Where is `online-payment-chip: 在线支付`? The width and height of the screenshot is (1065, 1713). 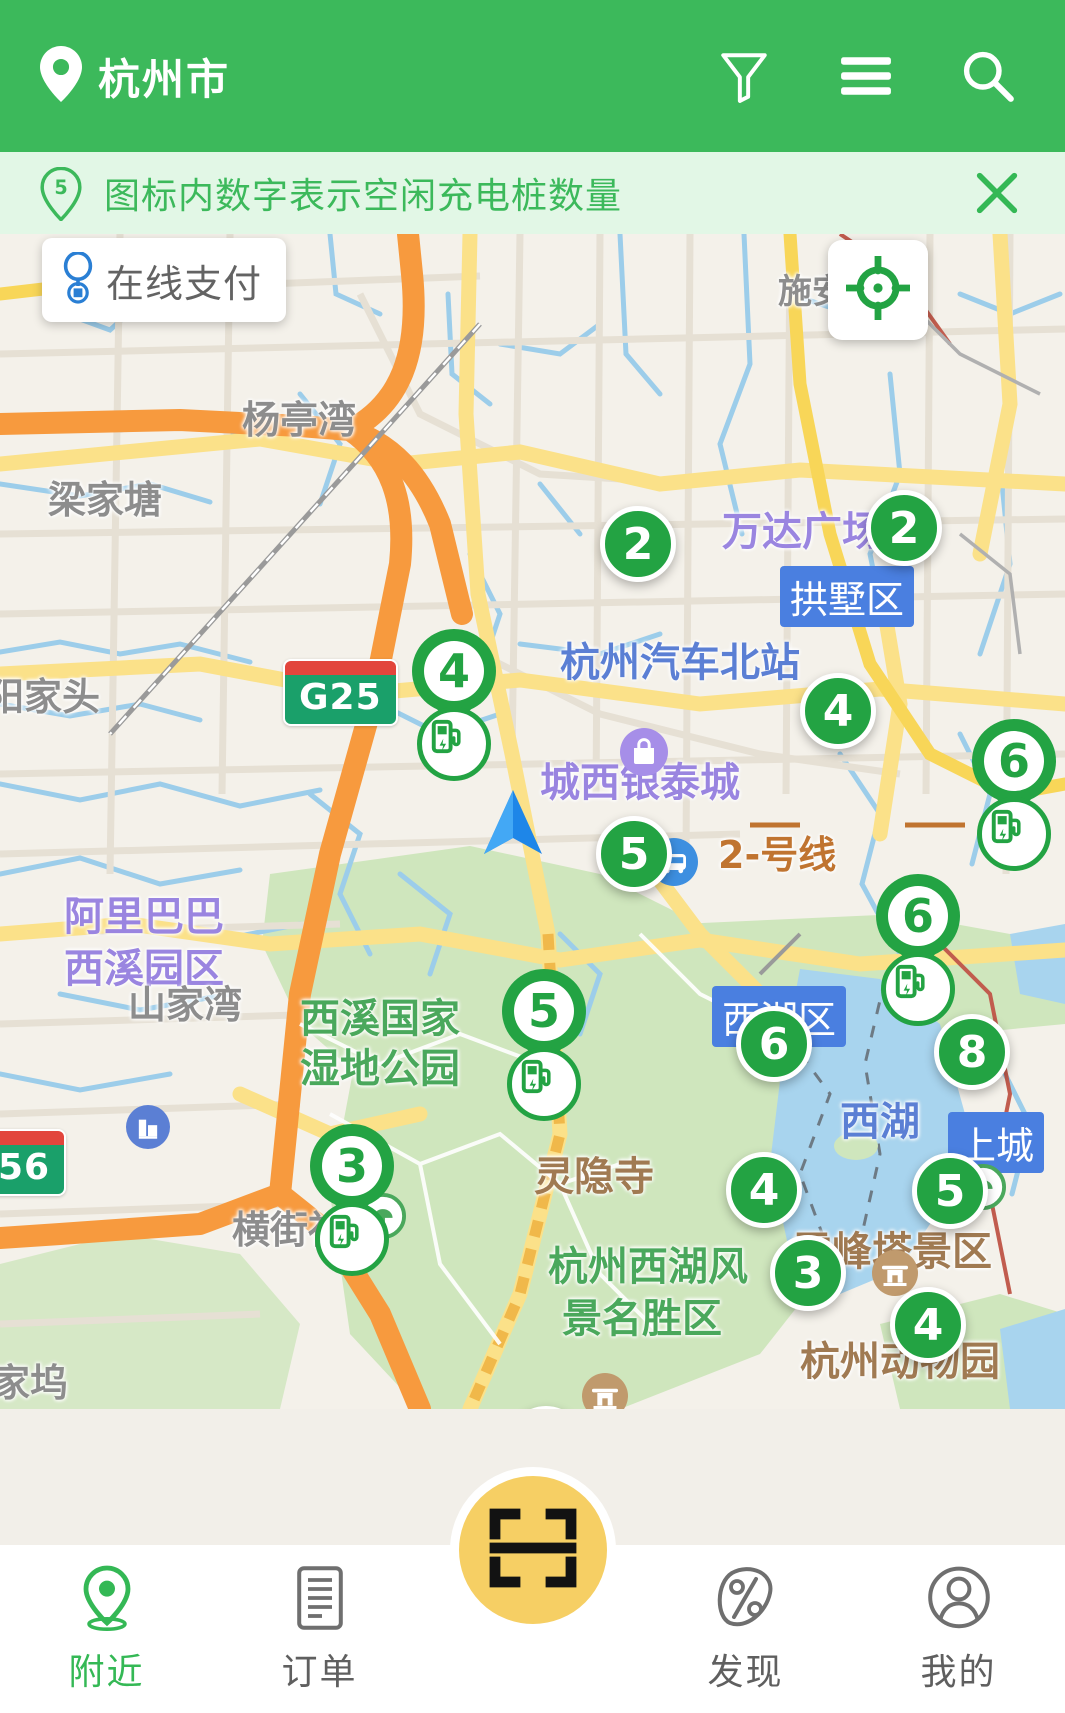 online-payment-chip: 在线支付 is located at coordinates (164, 280).